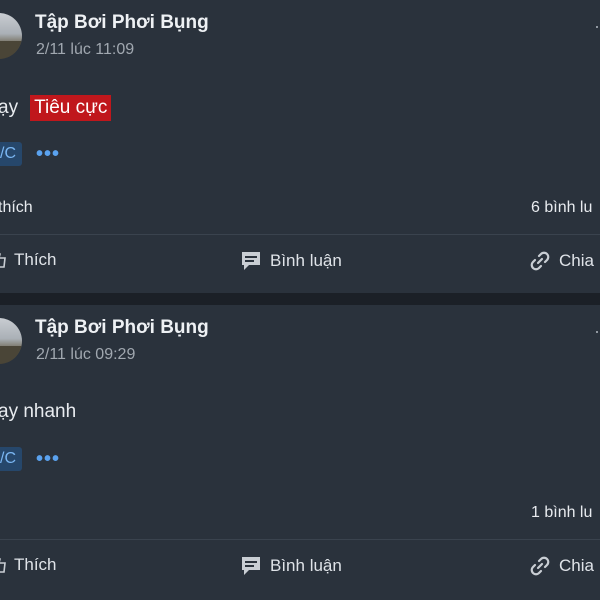 This screenshot has height=600, width=600. I want to click on post-timestamp: 2/11 lúc 09:29, so click(85, 355).